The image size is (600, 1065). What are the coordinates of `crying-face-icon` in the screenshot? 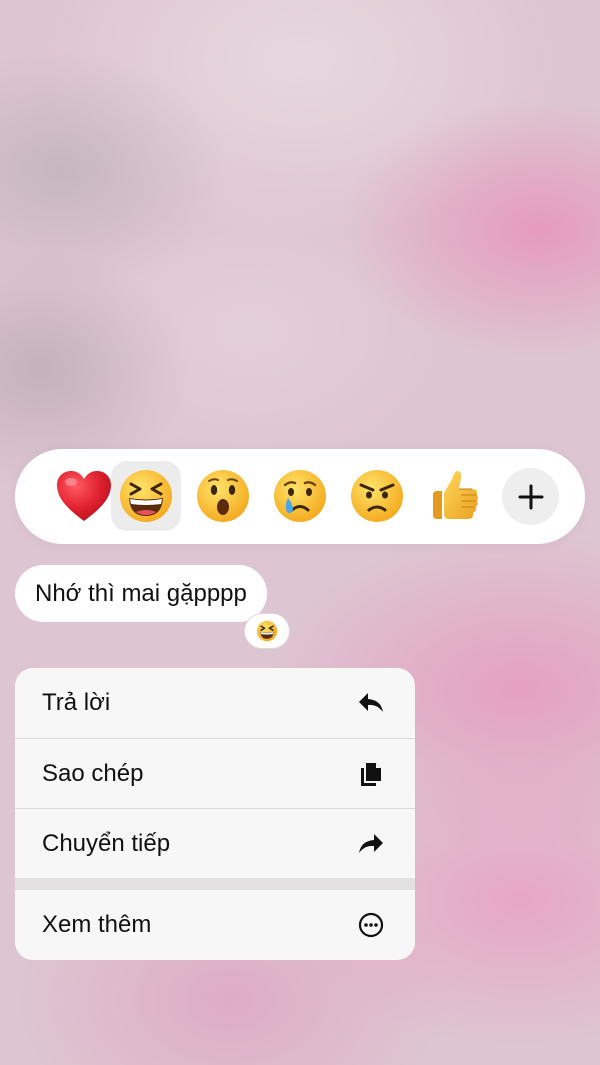 It's located at (300, 496).